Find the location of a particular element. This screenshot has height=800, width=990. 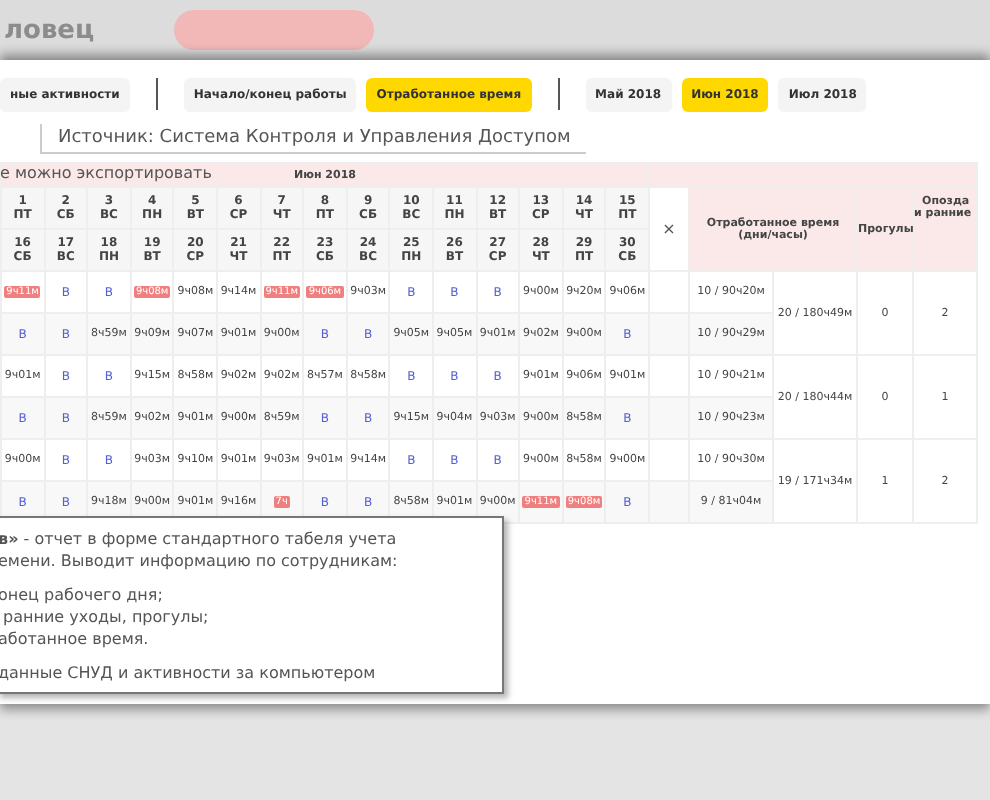

app-title: ловец is located at coordinates (49, 30).